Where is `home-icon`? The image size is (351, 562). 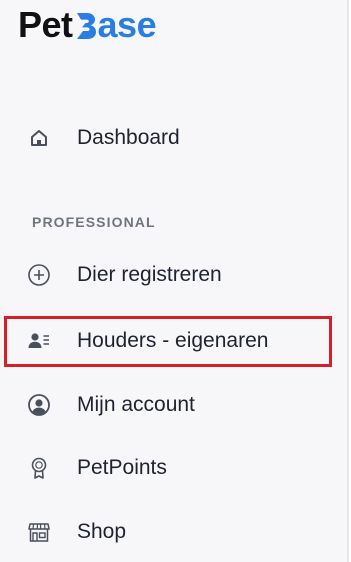 home-icon is located at coordinates (39, 138).